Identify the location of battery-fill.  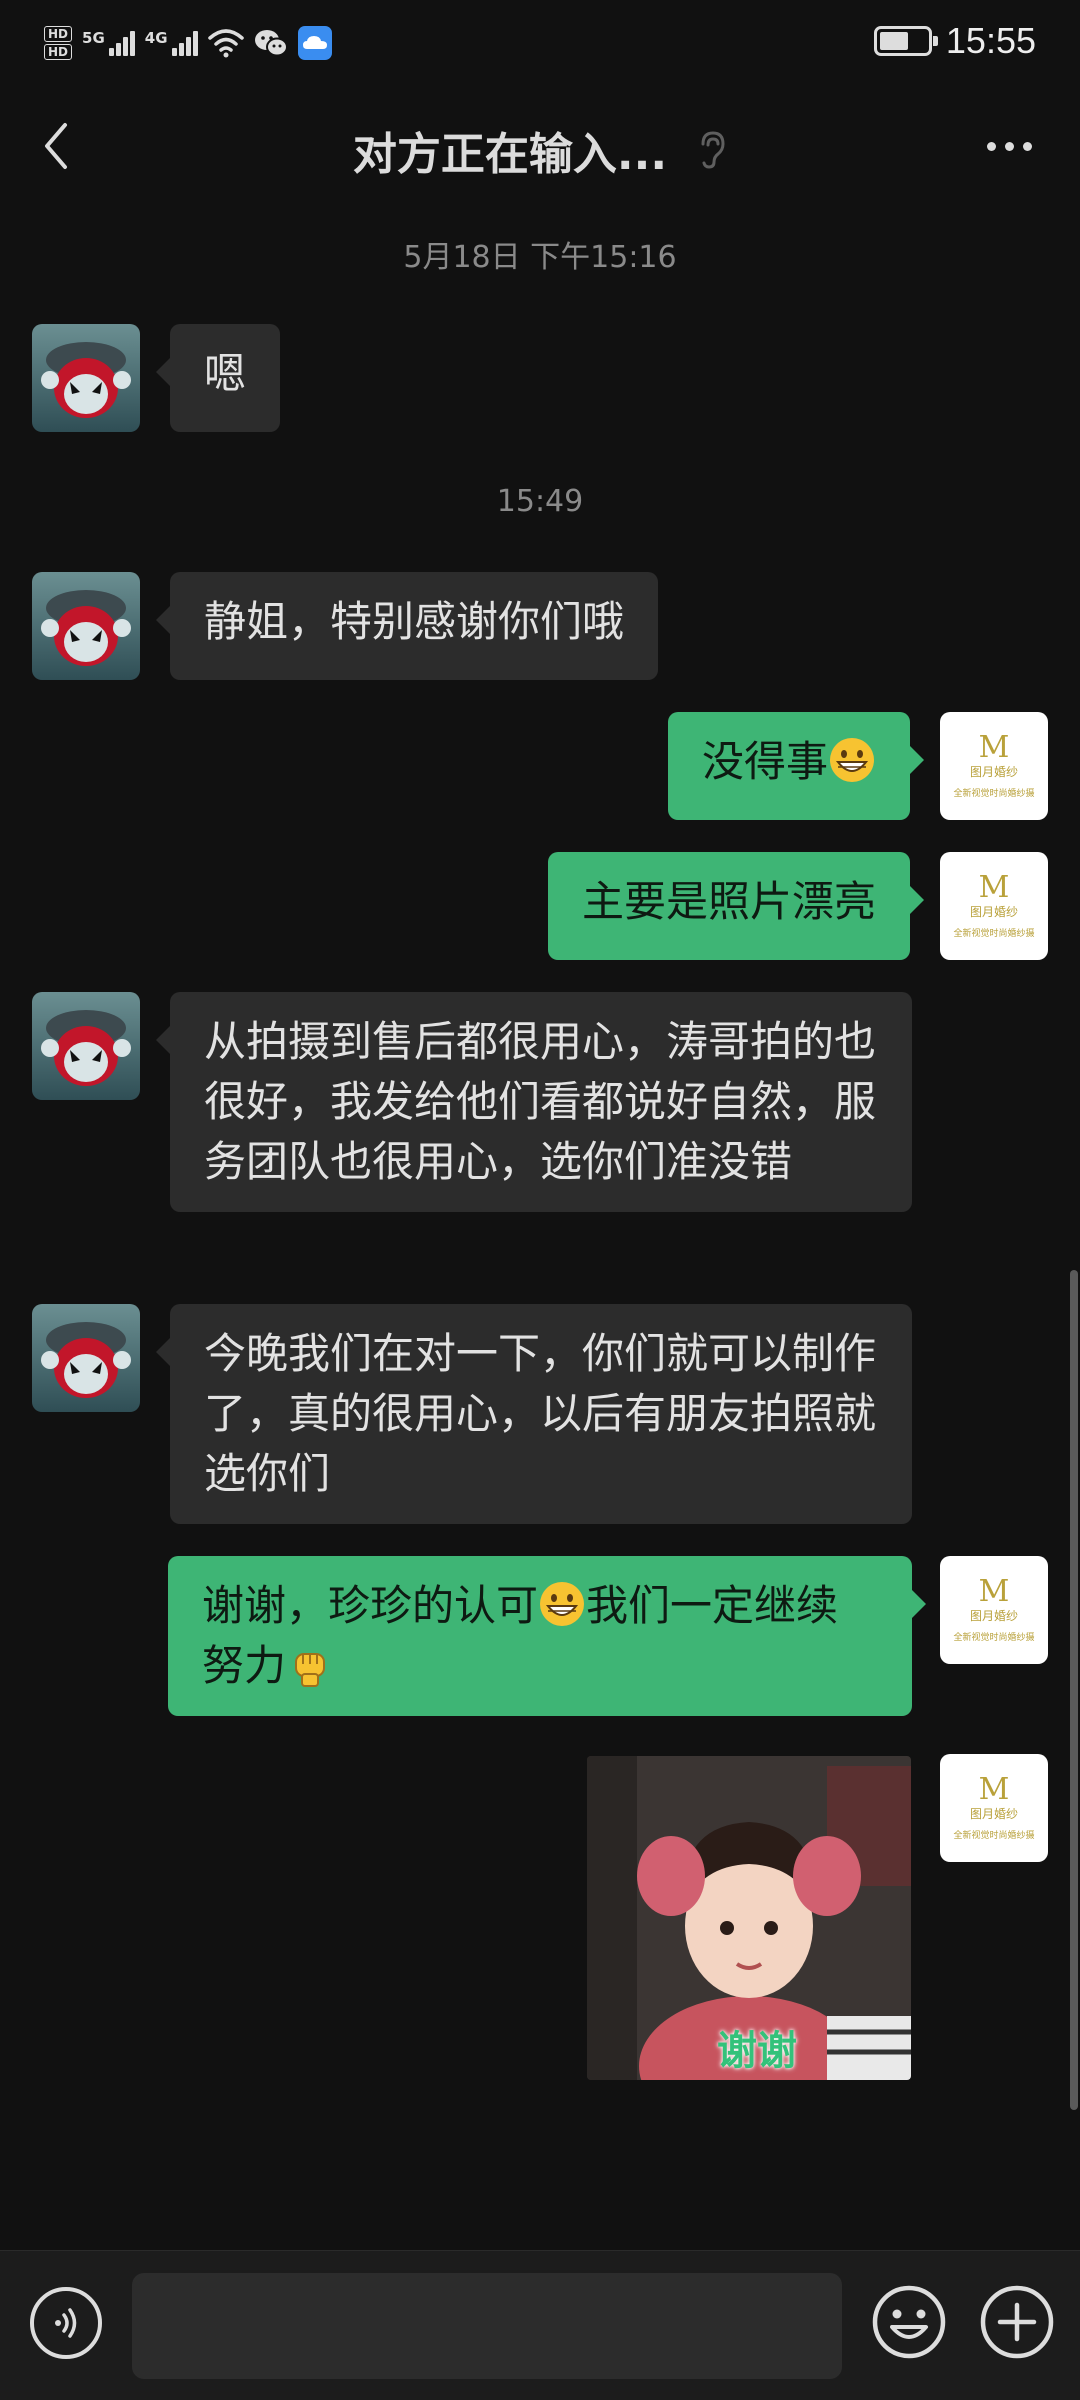
(893, 41).